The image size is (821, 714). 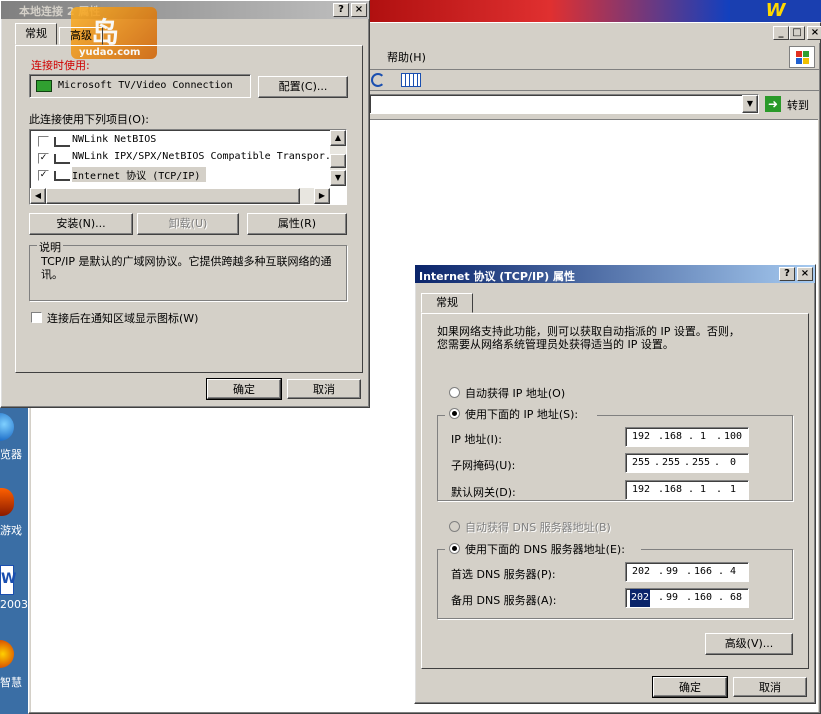 What do you see at coordinates (50, 247) in the screenshot?
I see `description-label: 说明` at bounding box center [50, 247].